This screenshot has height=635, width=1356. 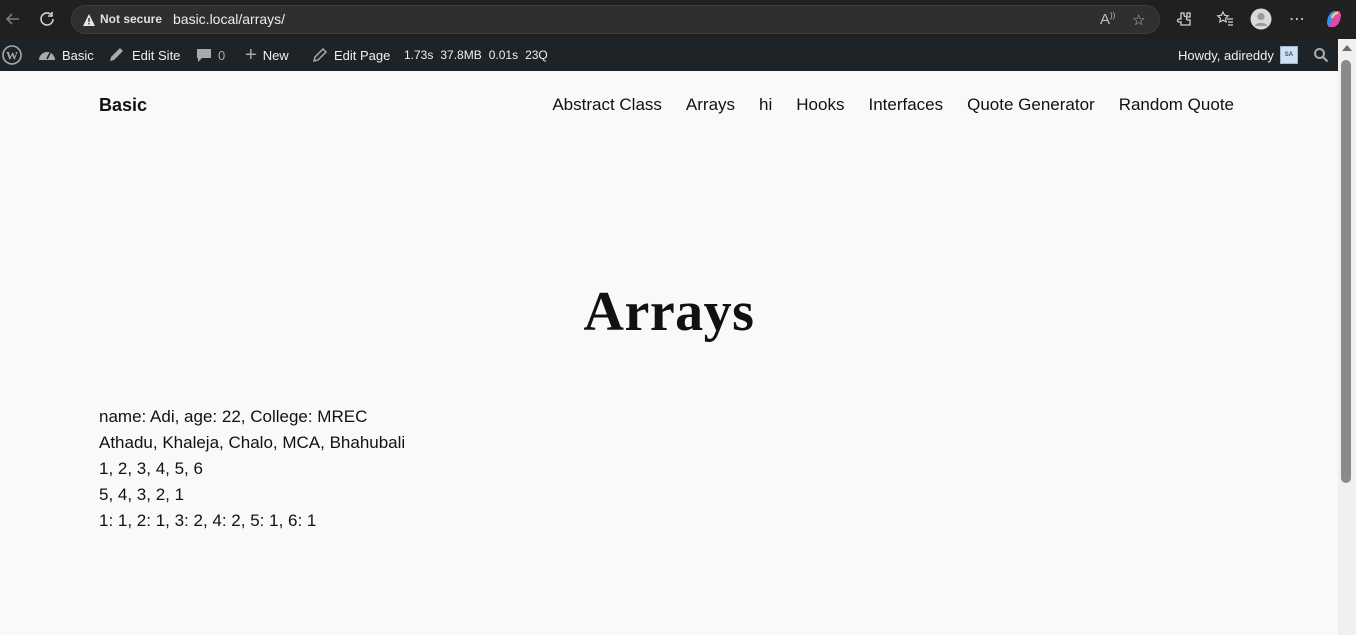 I want to click on nav-item-interfaces: Interfaces, so click(x=905, y=105).